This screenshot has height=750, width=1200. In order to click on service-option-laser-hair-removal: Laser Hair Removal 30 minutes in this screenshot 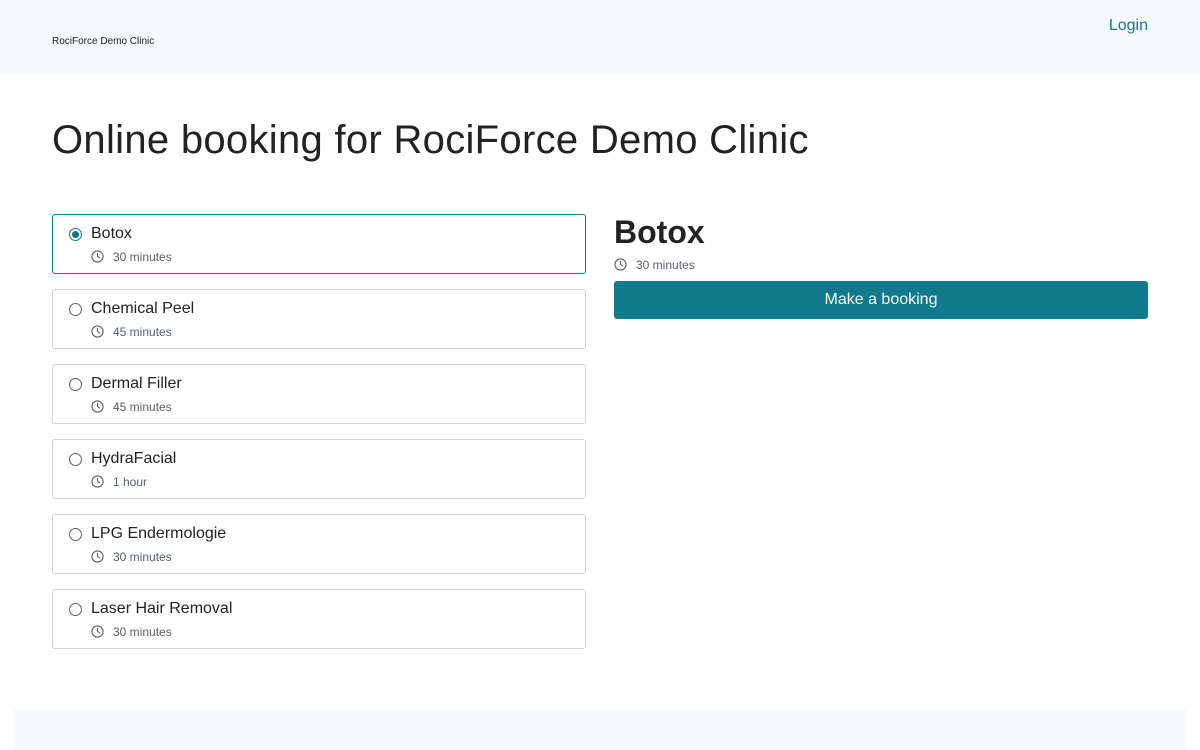, I will do `click(319, 619)`.